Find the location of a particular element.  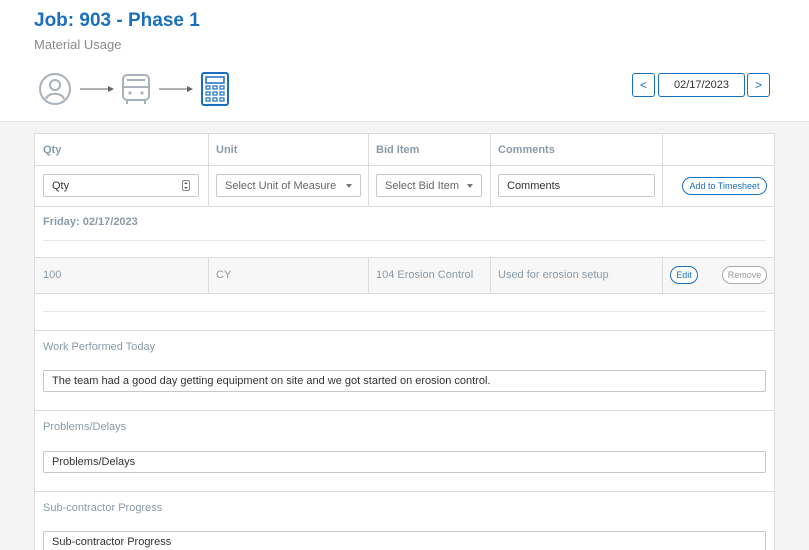

bid-item-select: Select Bid Item is located at coordinates (429, 185).